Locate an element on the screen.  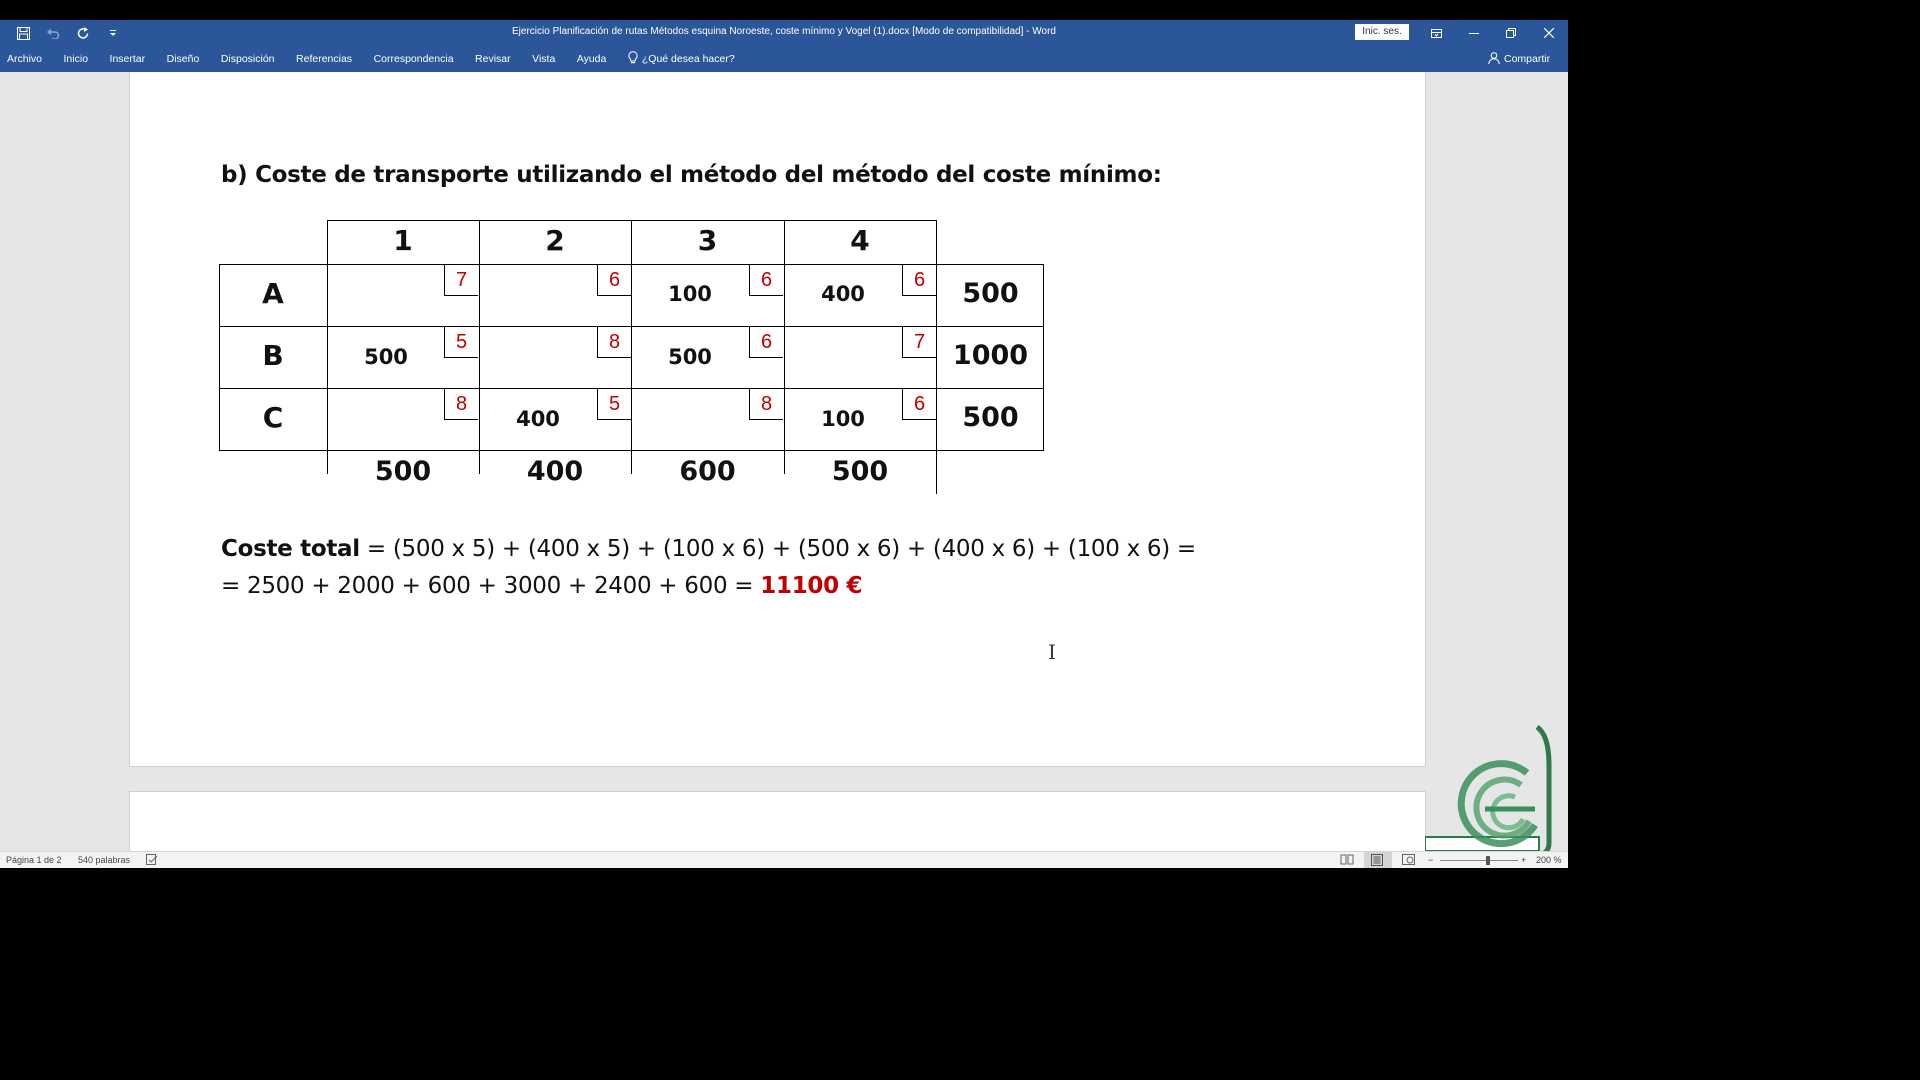
lightbulb-icon is located at coordinates (633, 59).